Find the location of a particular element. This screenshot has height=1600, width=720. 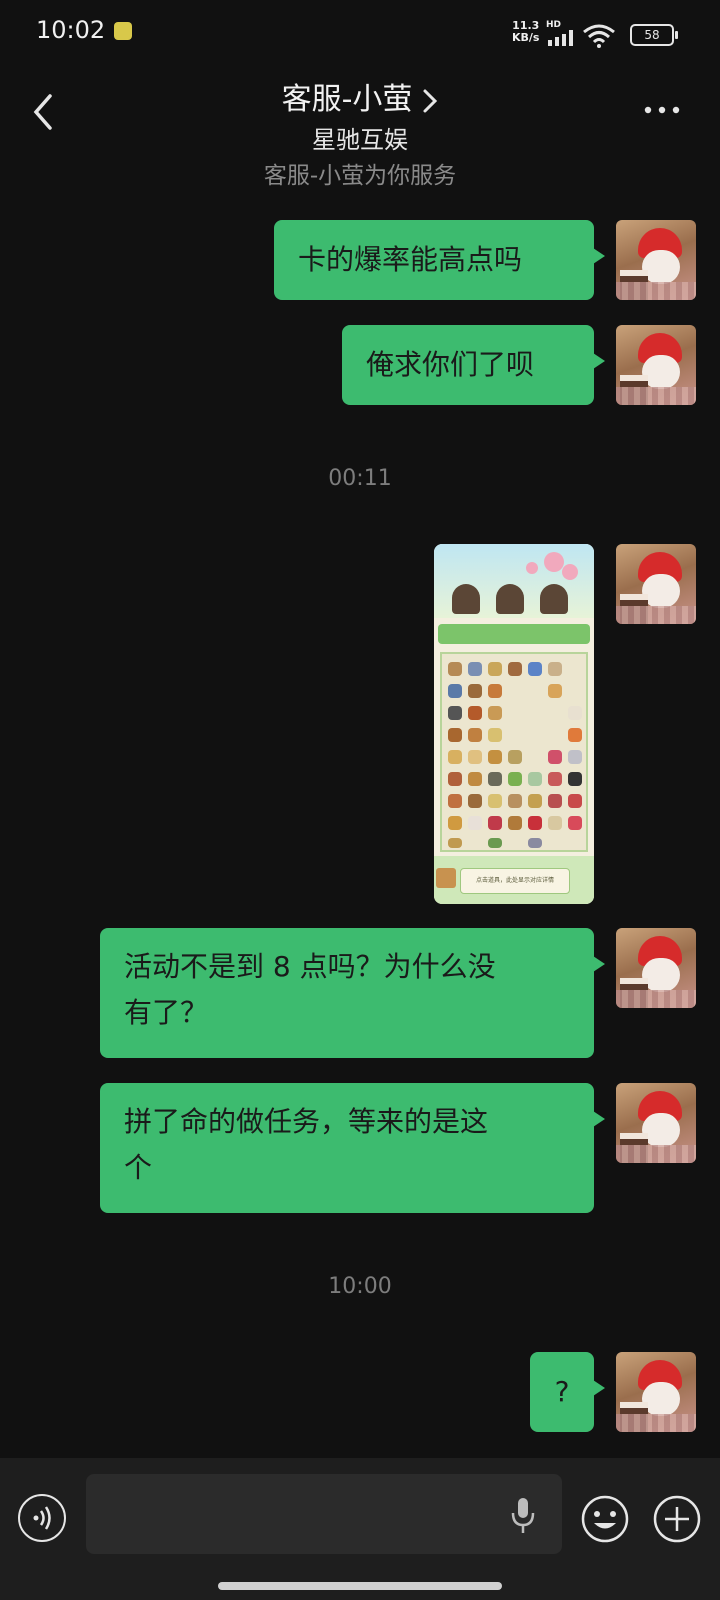

message-bubble: 卡的爆率能高点吗 is located at coordinates (439, 260).